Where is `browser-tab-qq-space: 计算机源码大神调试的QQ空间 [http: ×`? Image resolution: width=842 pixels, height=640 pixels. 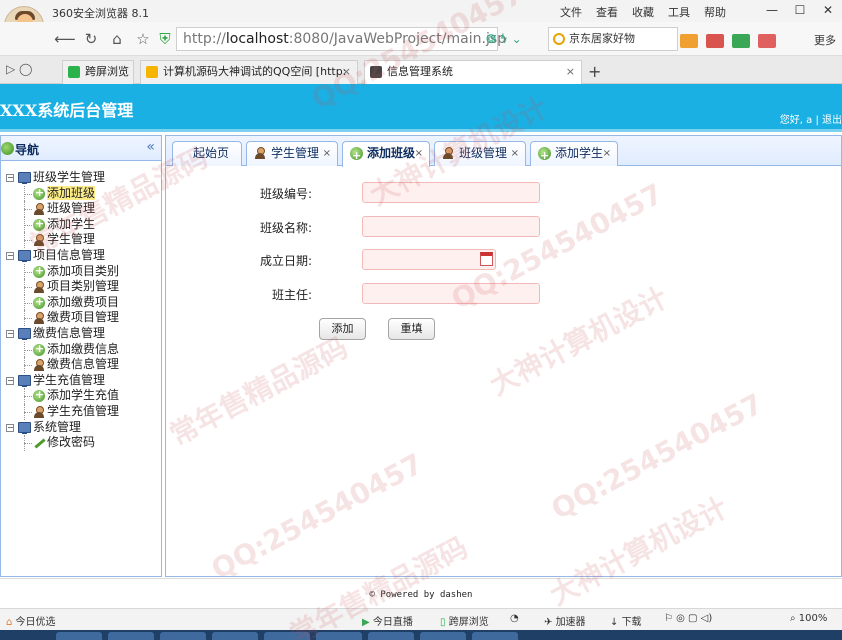
browser-tab-qq-space: 计算机源码大神调试的QQ空间 [http: × is located at coordinates (249, 72).